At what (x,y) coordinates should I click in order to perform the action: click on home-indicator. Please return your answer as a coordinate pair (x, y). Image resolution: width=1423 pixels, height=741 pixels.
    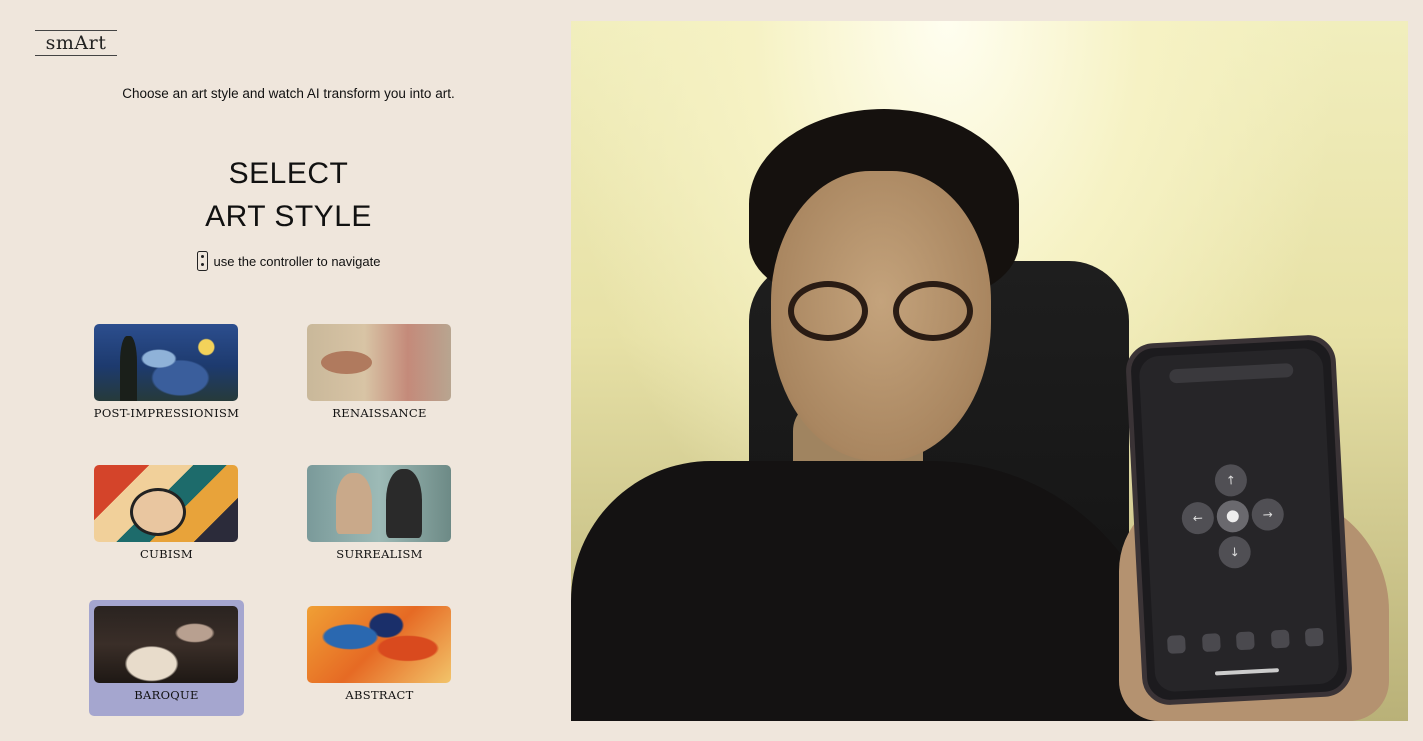
    Looking at the image, I should click on (1247, 672).